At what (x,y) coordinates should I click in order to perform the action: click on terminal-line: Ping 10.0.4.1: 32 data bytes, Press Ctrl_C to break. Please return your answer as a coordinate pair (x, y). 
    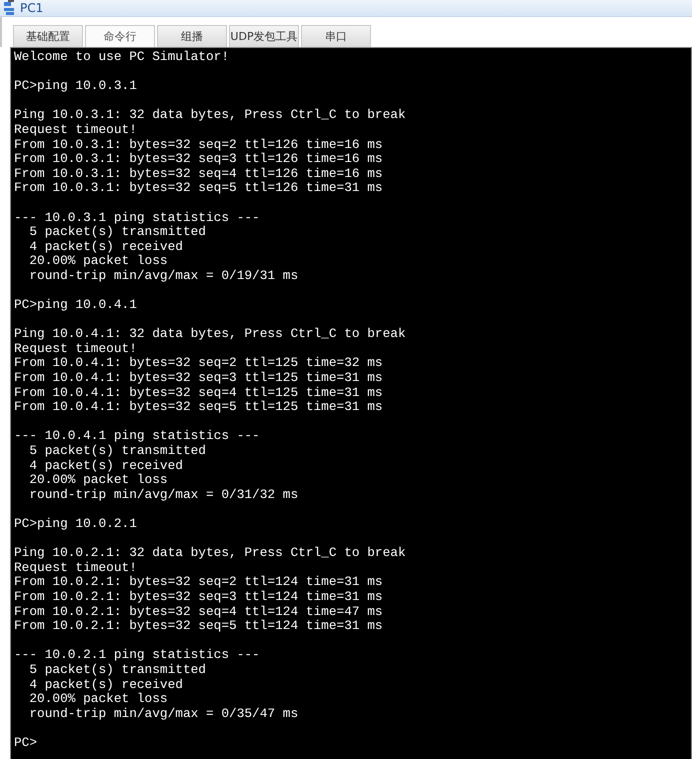
    Looking at the image, I should click on (210, 334).